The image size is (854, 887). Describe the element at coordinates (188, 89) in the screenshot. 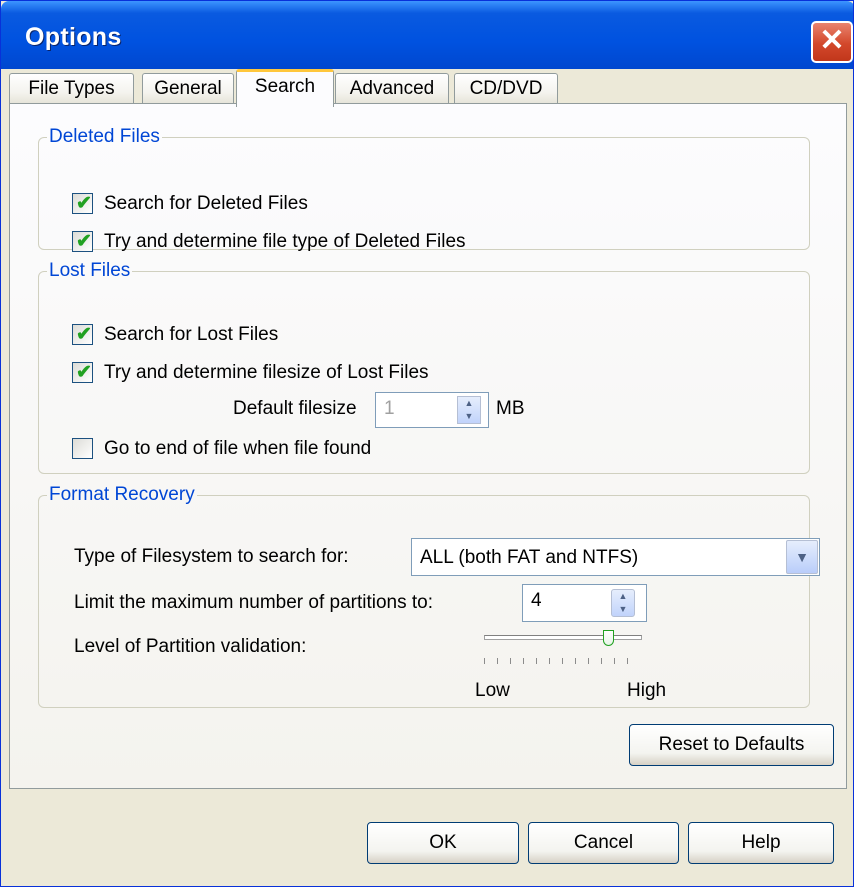

I see `tab-general: General` at that location.